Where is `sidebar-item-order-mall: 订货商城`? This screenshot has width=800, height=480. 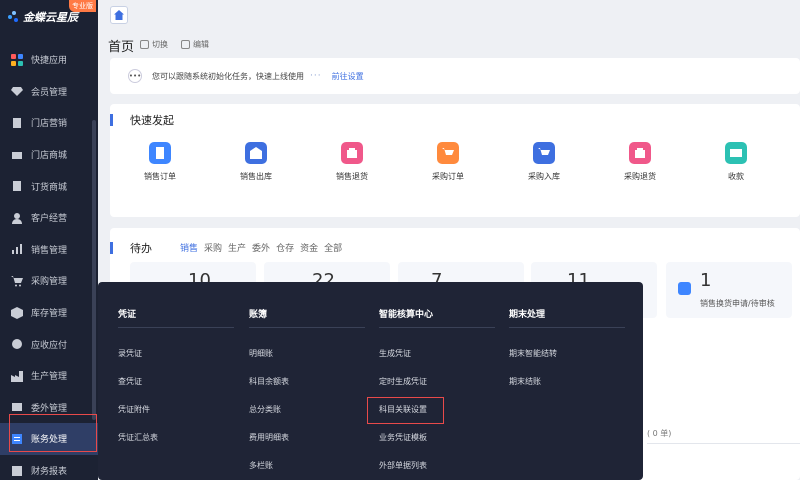 sidebar-item-order-mall: 订货商城 is located at coordinates (49, 186).